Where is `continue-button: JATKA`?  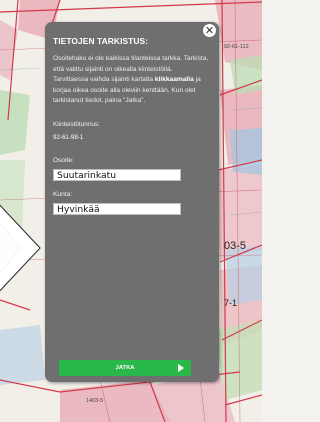 continue-button: JATKA is located at coordinates (125, 368).